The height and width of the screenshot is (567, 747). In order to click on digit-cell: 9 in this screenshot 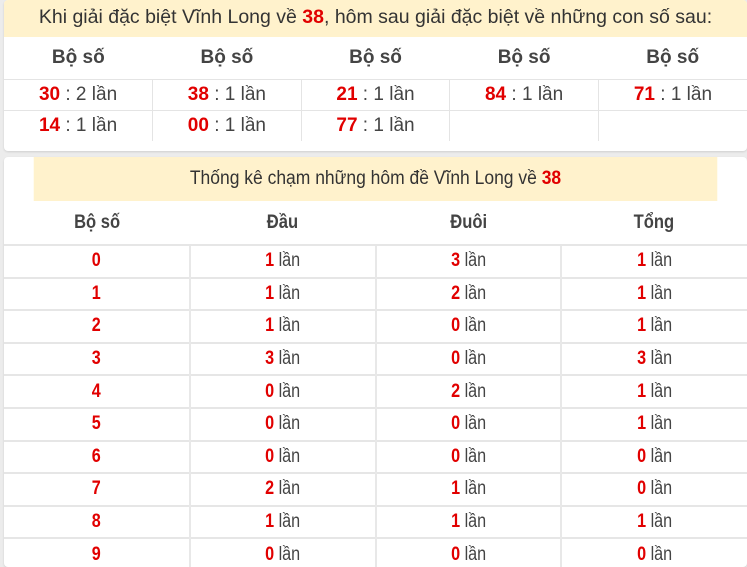, I will do `click(97, 552)`.